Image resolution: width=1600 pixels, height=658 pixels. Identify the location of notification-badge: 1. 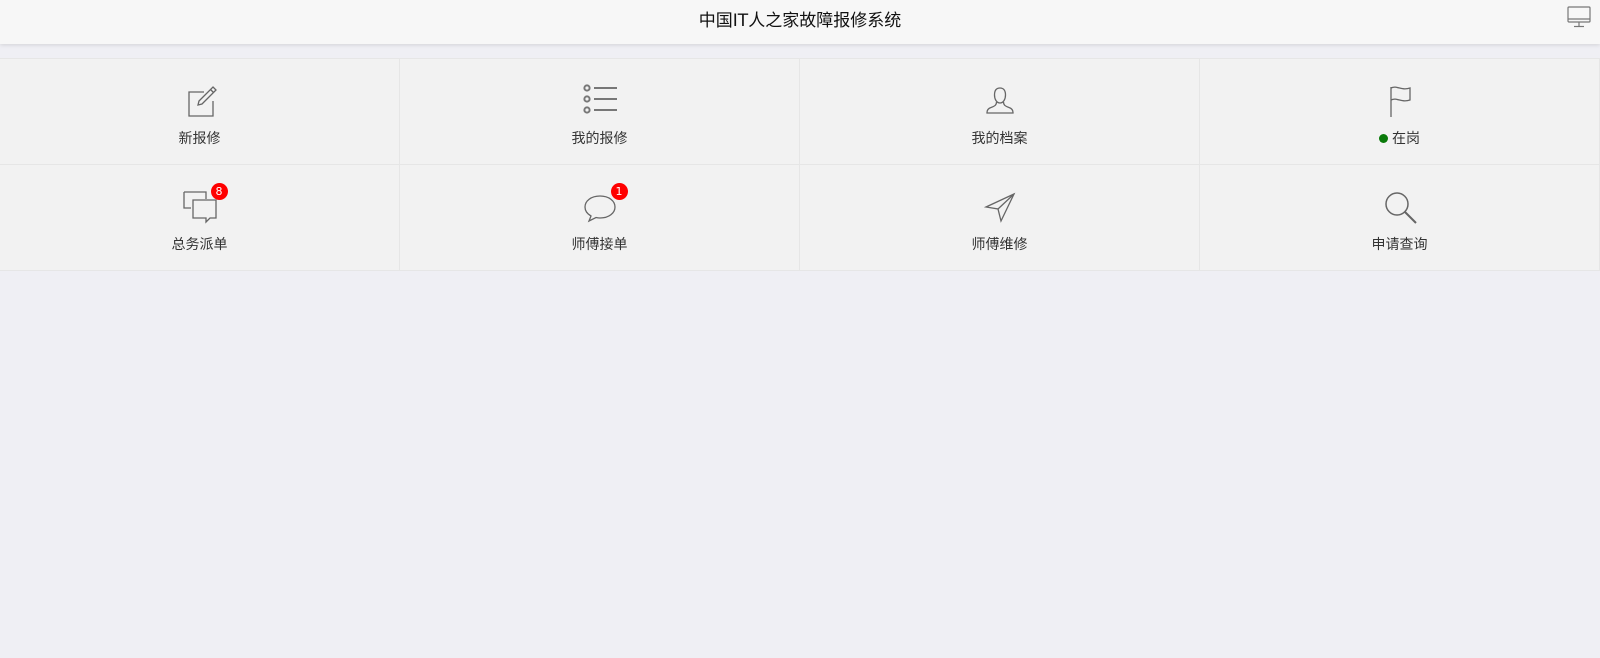
(619, 191).